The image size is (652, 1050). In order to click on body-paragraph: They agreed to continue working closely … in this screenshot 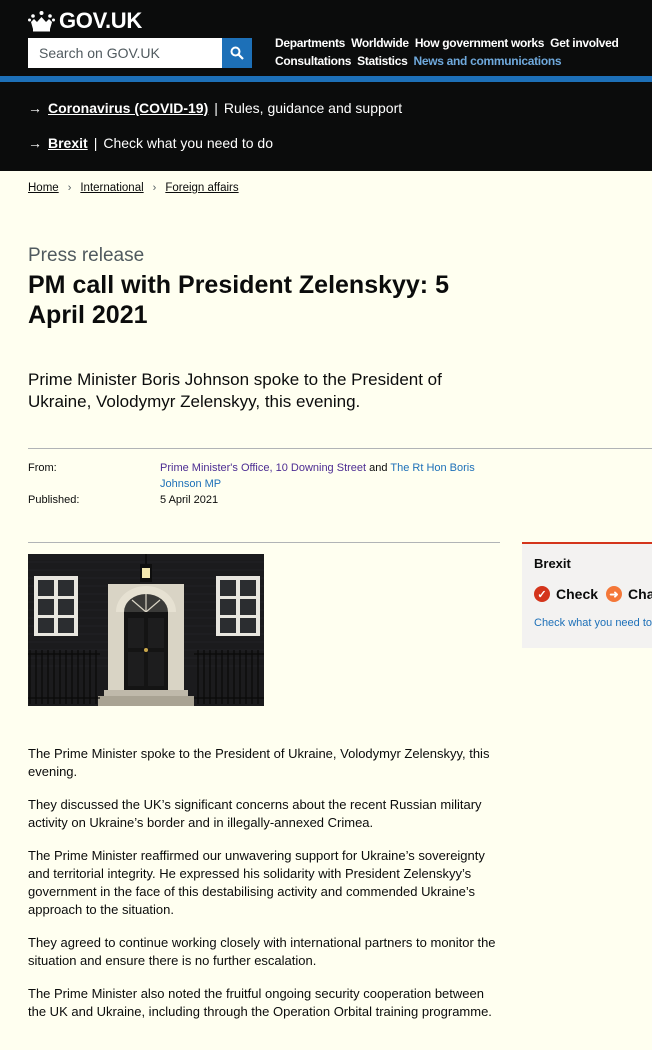, I will do `click(262, 951)`.